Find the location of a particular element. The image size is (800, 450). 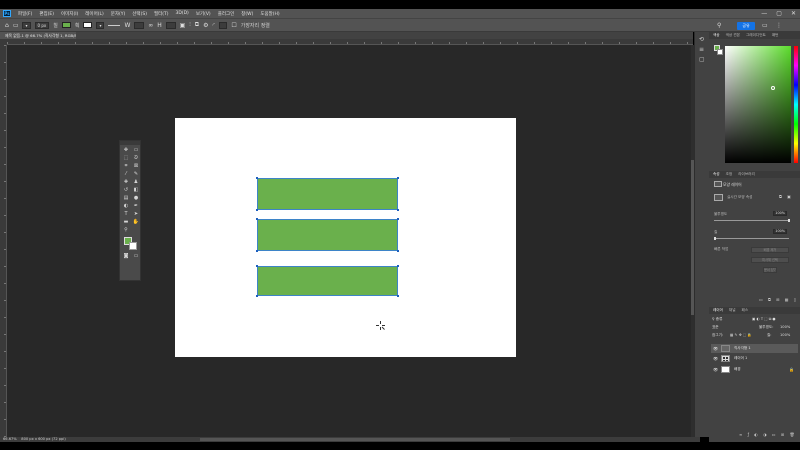

tab-gradients: 그레이디언트 is located at coordinates (756, 35).